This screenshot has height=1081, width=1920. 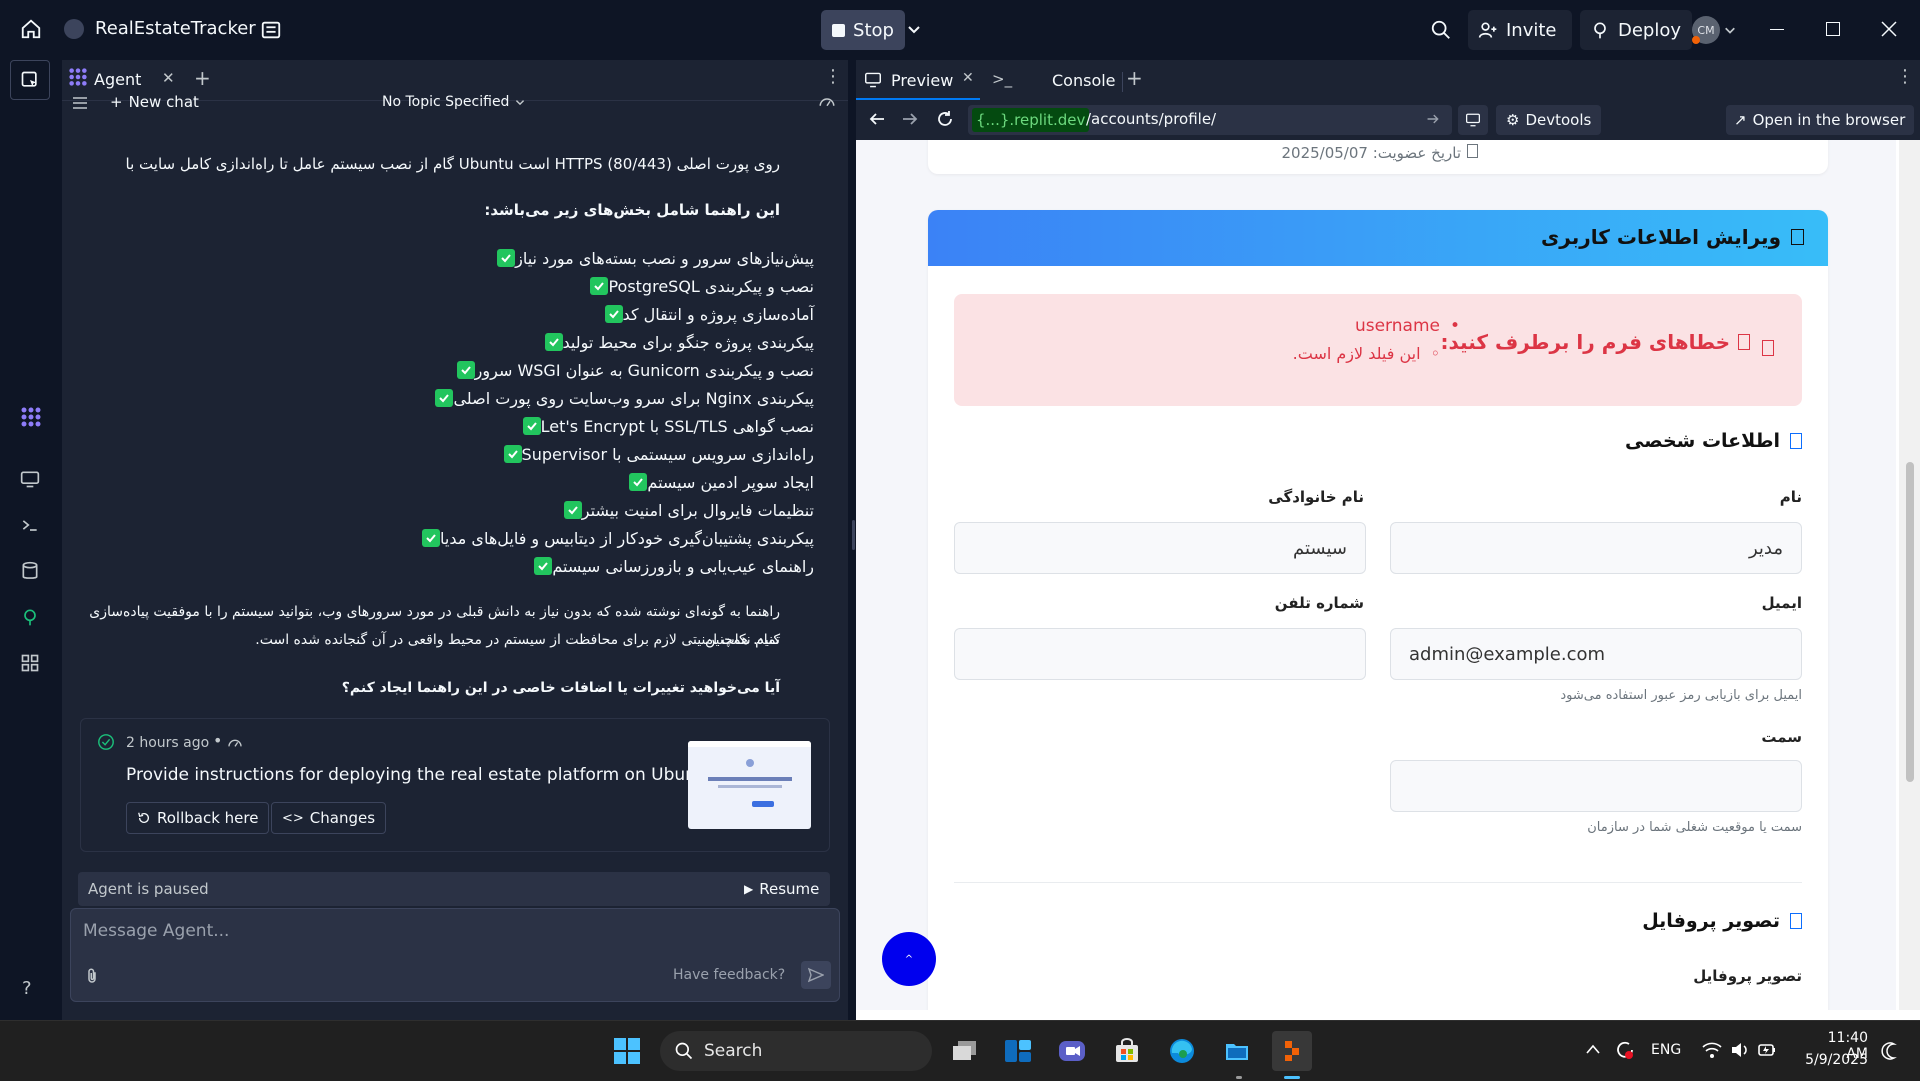 What do you see at coordinates (30, 479) in the screenshot?
I see `webview-icon` at bounding box center [30, 479].